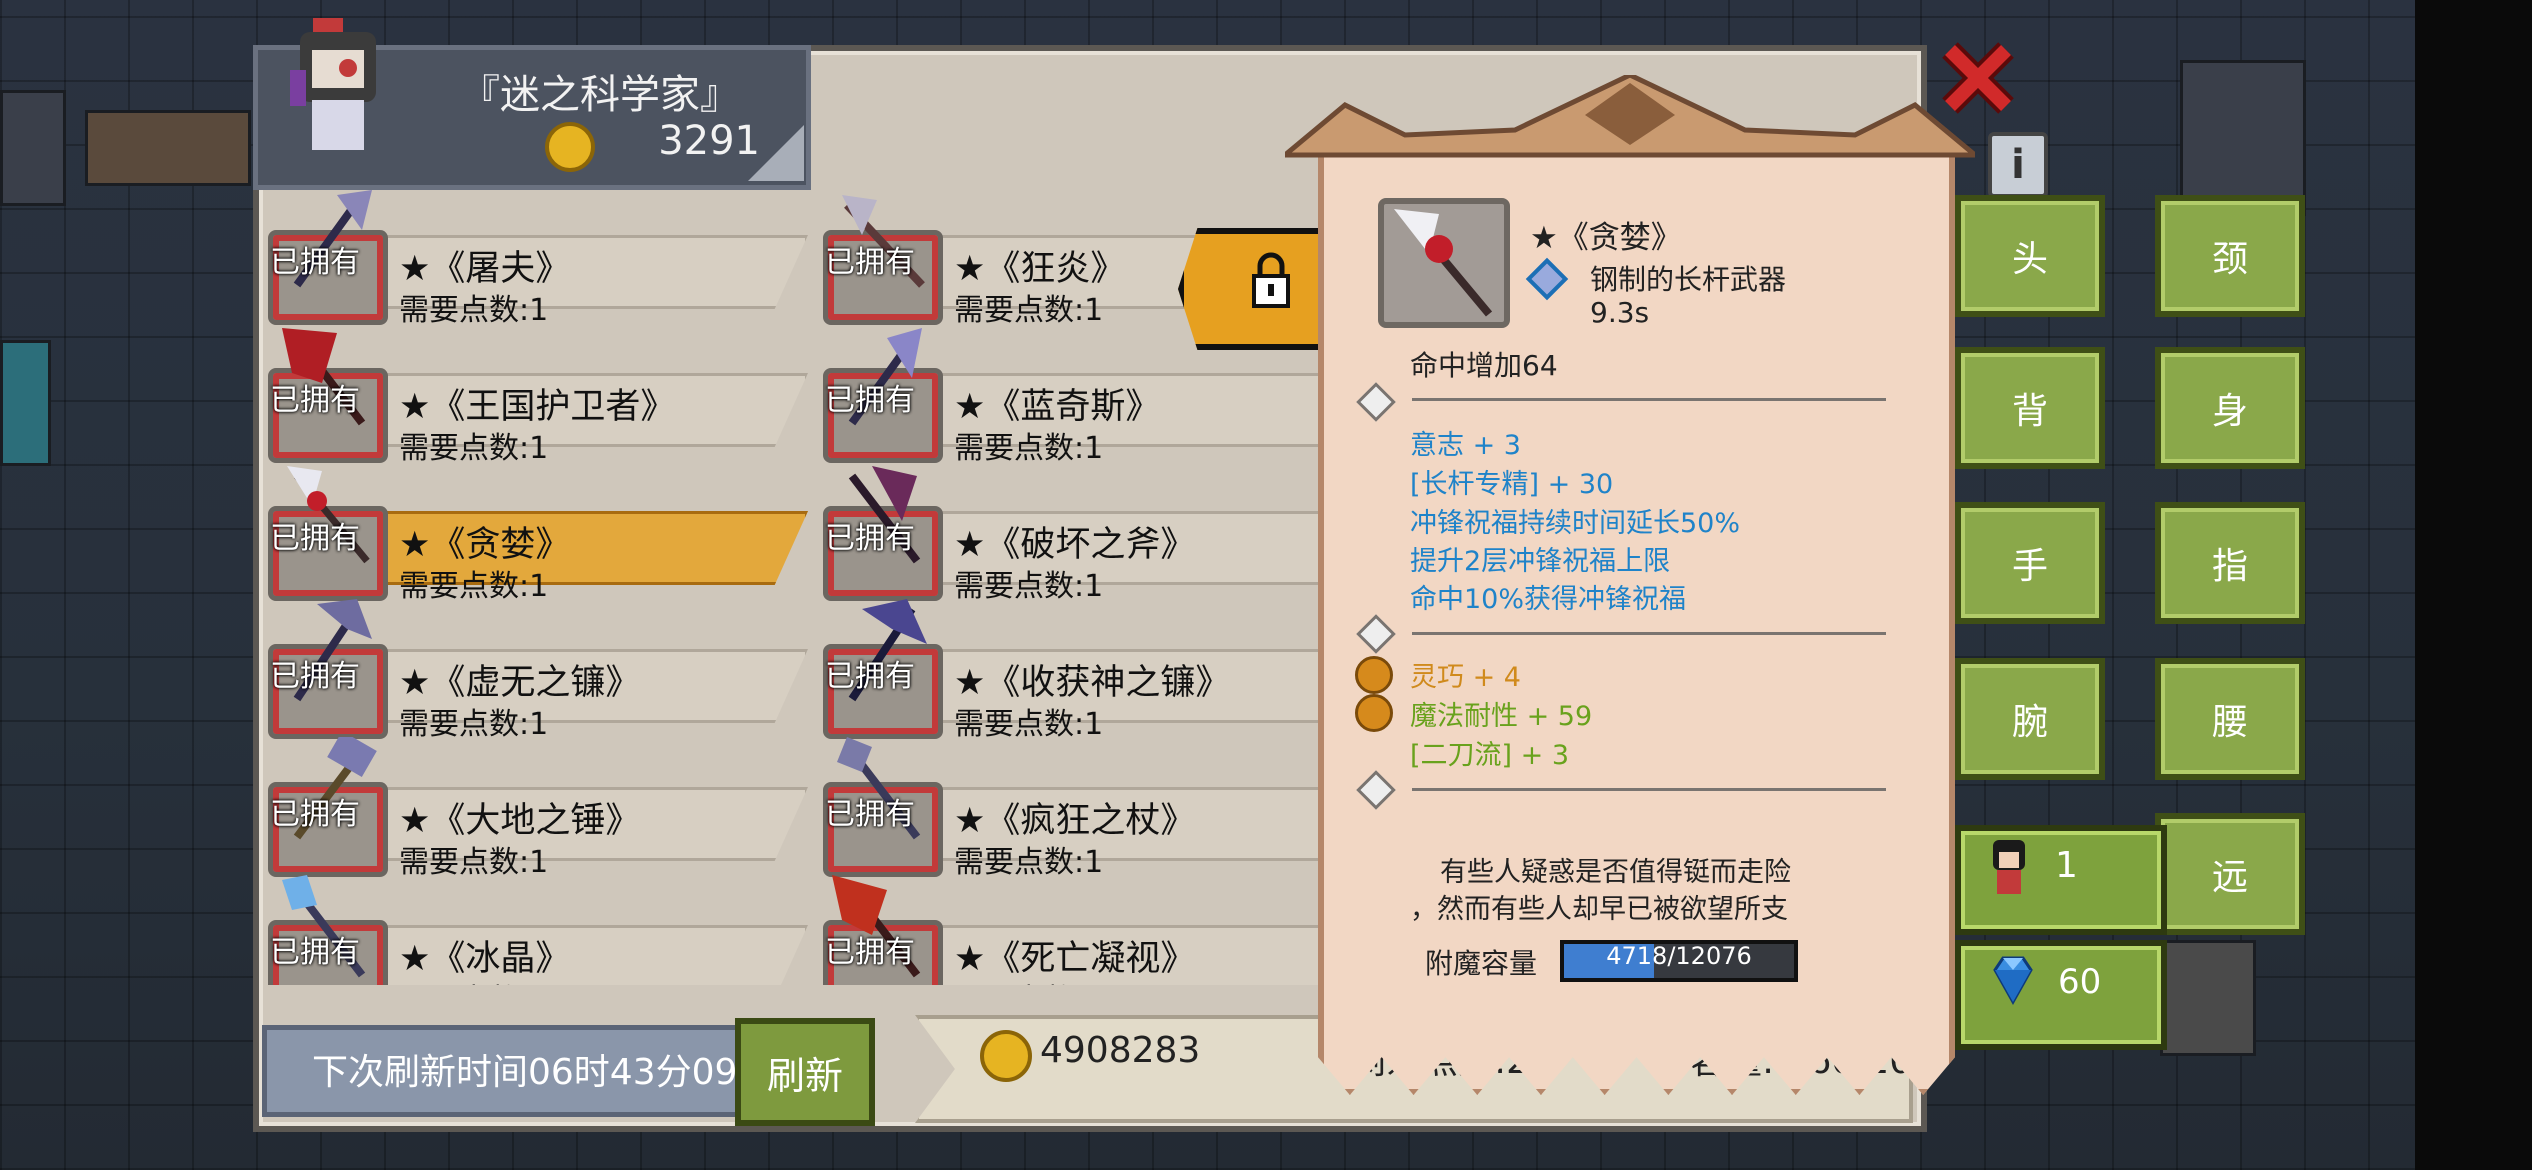 The width and height of the screenshot is (2532, 1170). Describe the element at coordinates (2230, 874) in the screenshot. I see `equip-slot-ranged: 远` at that location.